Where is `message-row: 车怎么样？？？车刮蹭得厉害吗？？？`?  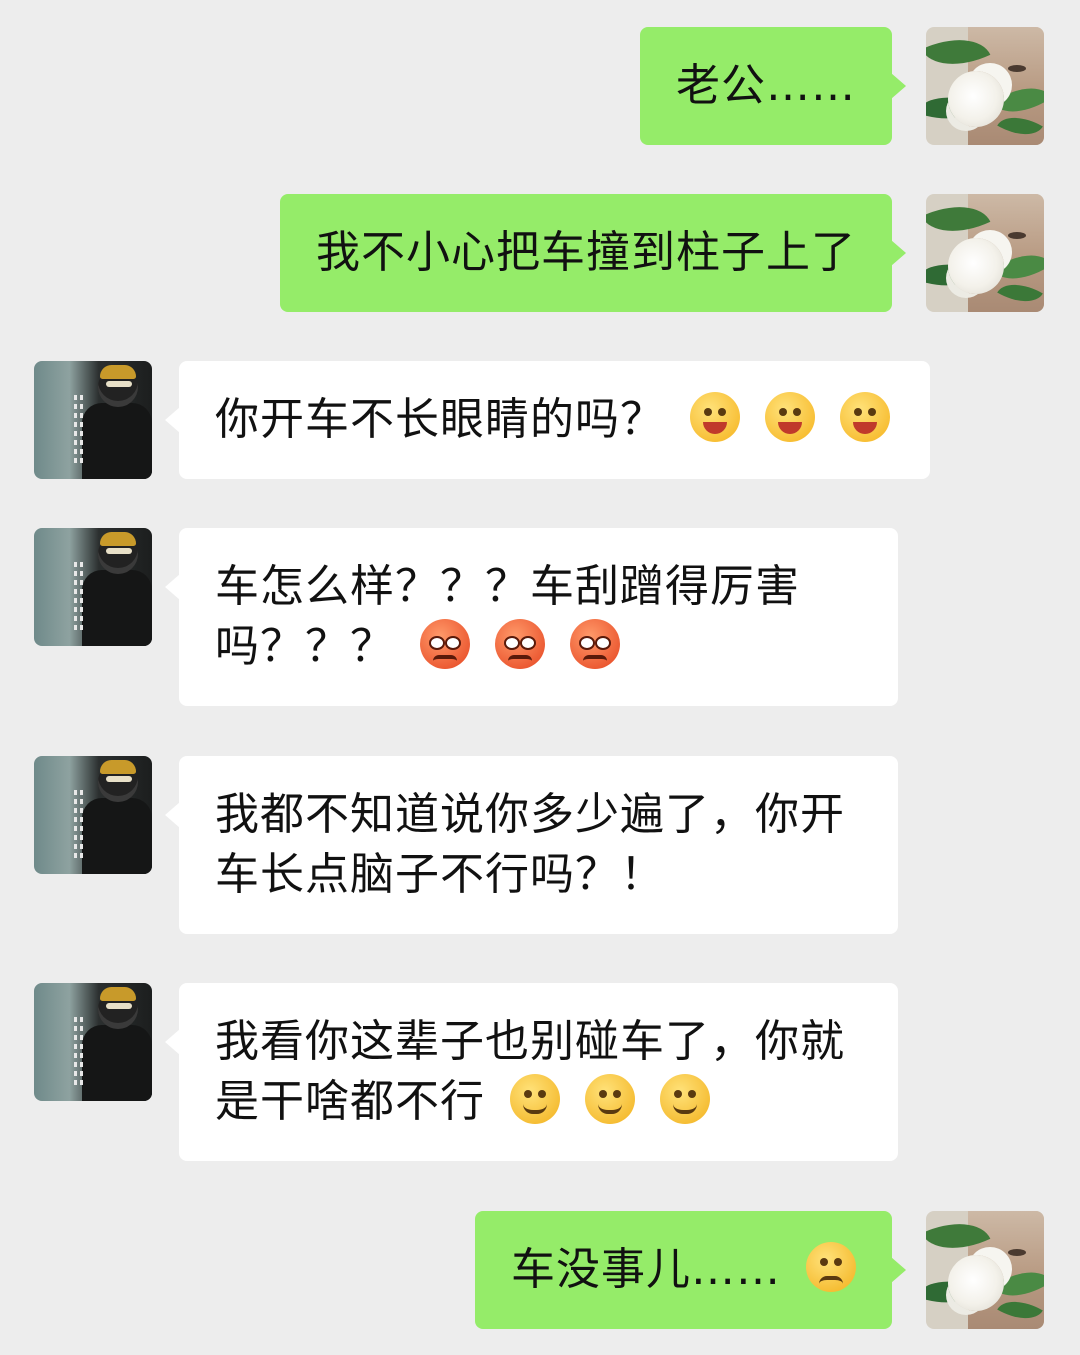 message-row: 车怎么样？？？车刮蹭得厉害吗？？？ is located at coordinates (540, 617).